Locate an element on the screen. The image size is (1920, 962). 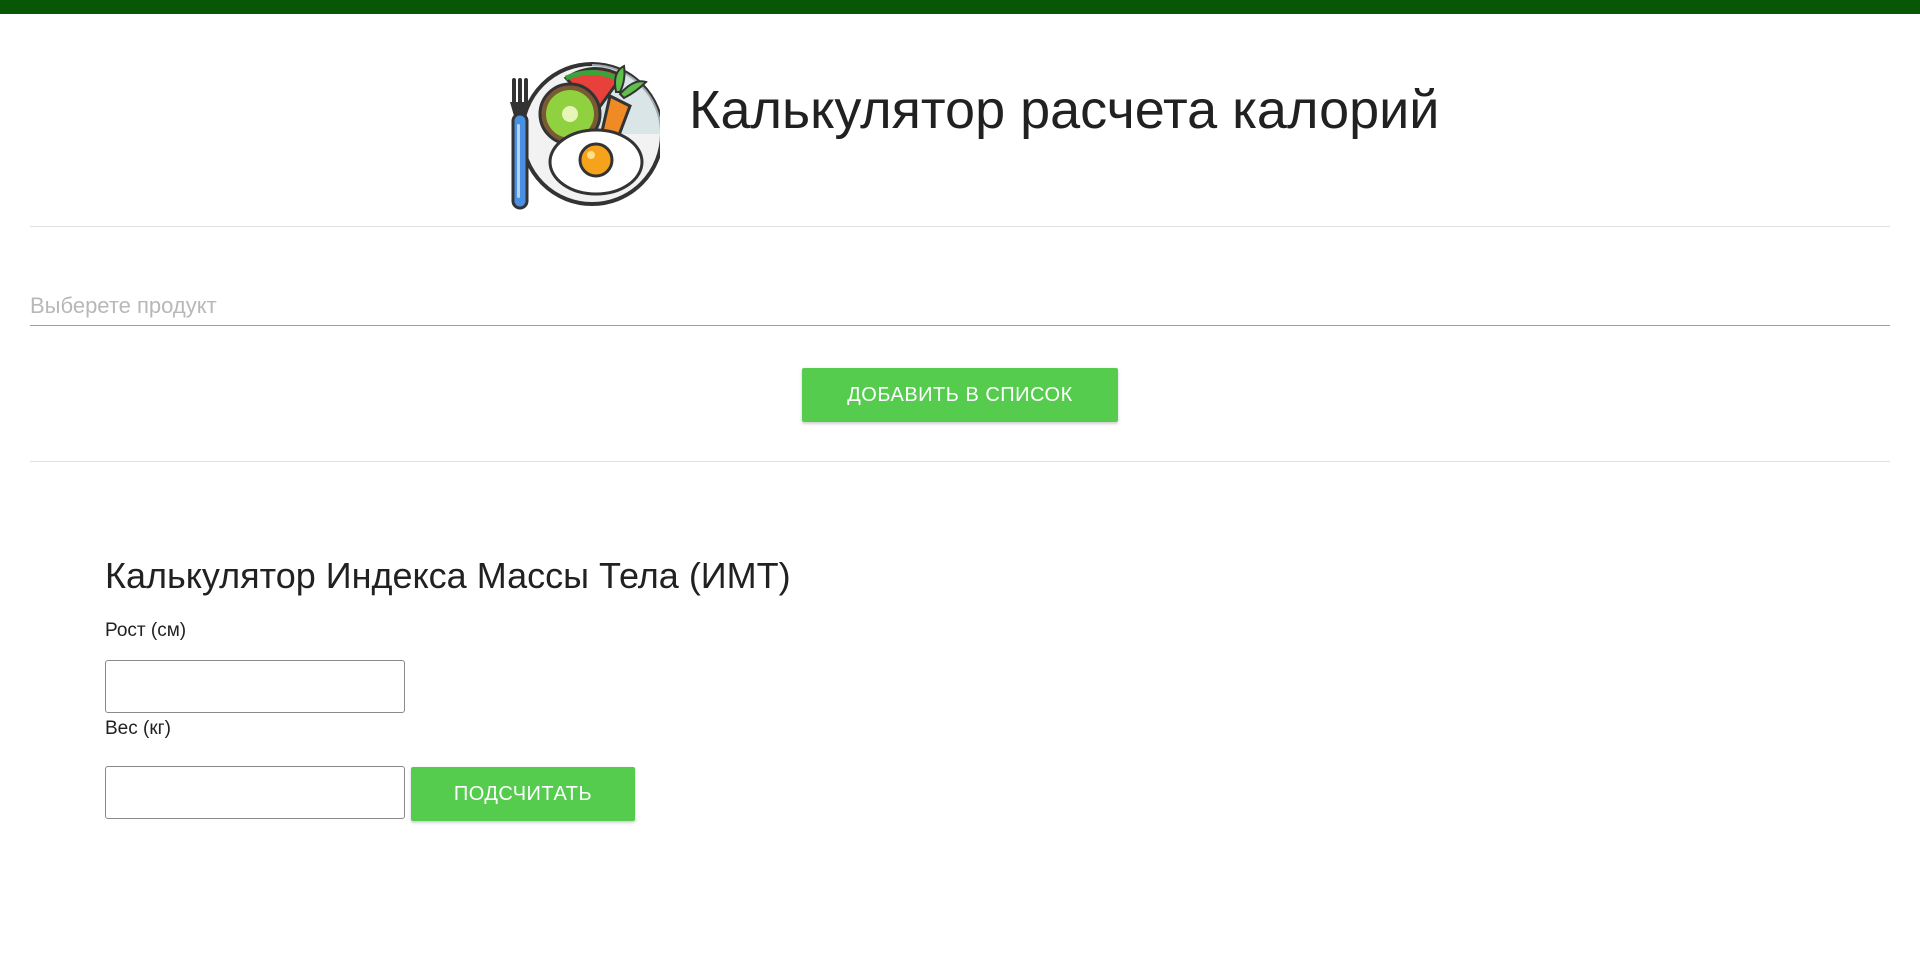
calculate-button: ПОДСЧИТАТЬ is located at coordinates (523, 794).